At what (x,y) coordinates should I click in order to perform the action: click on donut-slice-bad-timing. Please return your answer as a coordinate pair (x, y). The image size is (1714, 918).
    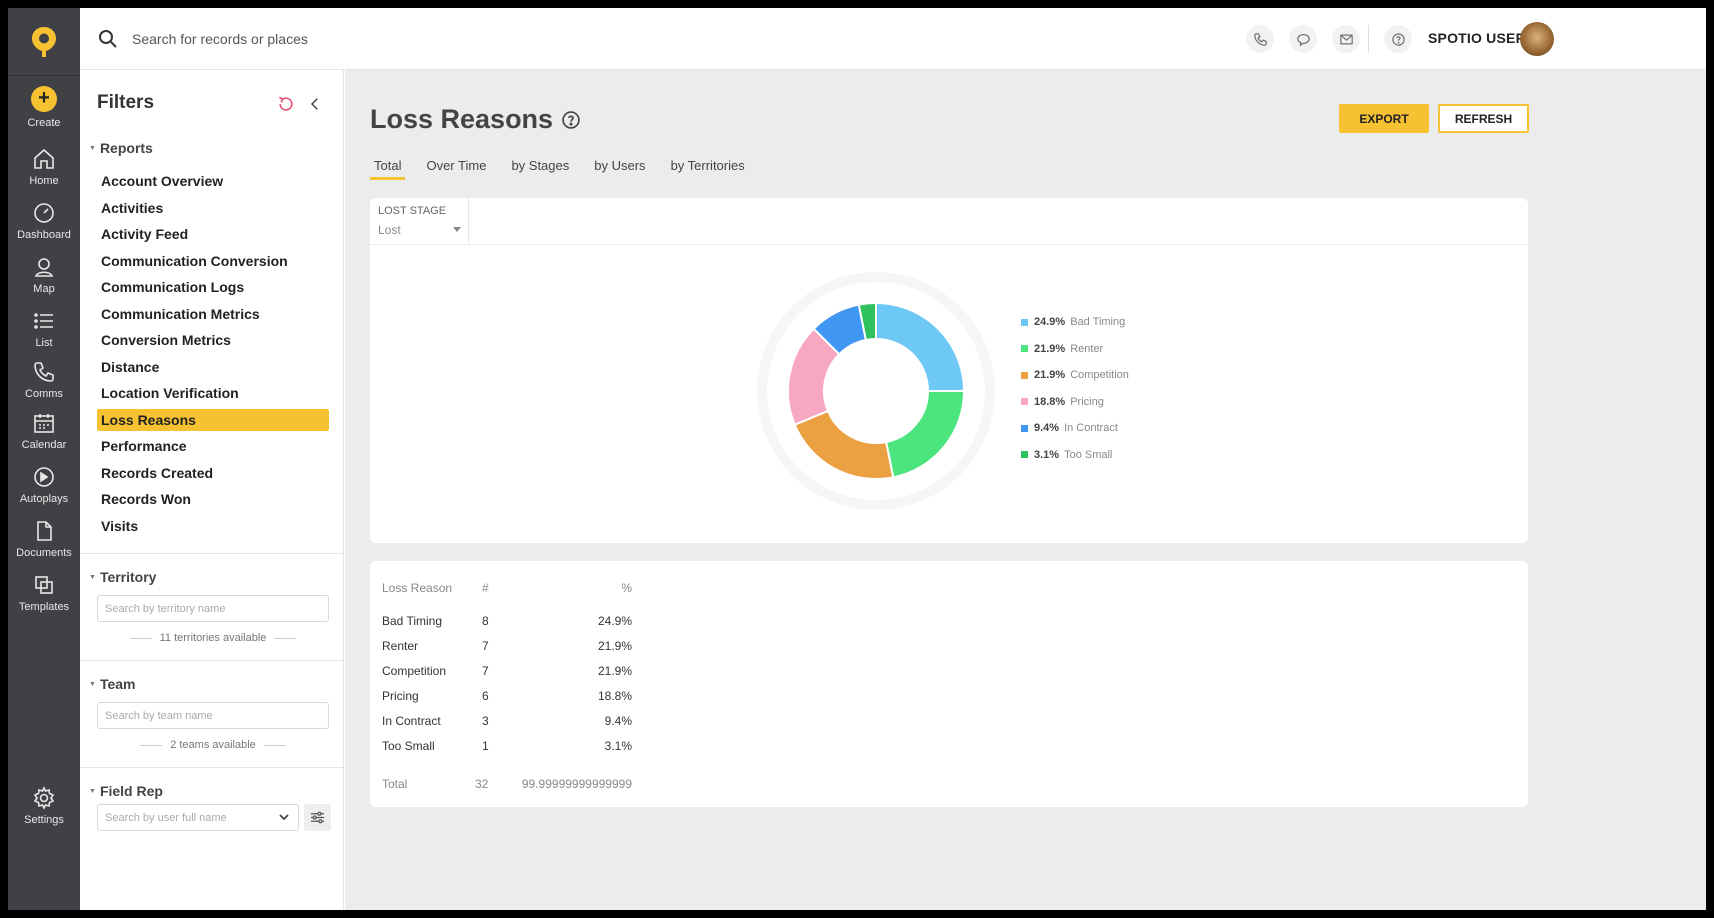
    Looking at the image, I should click on (920, 346).